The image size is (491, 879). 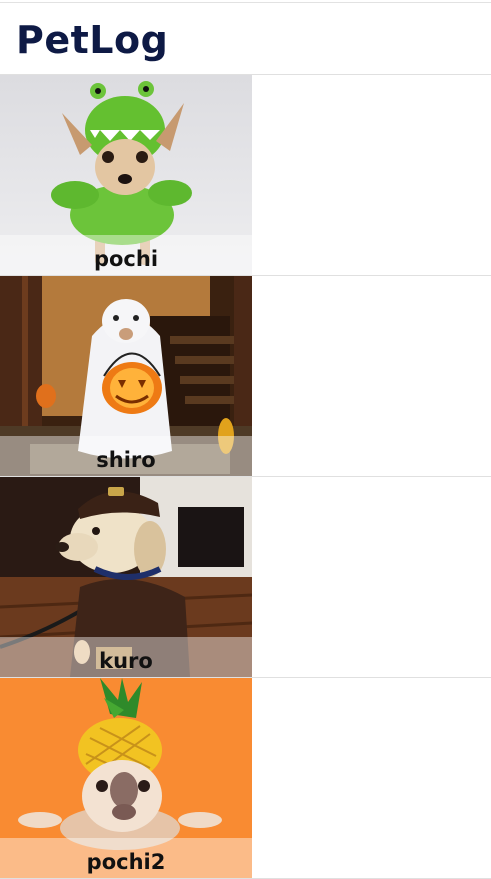 I want to click on pet-card-kuro: kuro, so click(x=126, y=577).